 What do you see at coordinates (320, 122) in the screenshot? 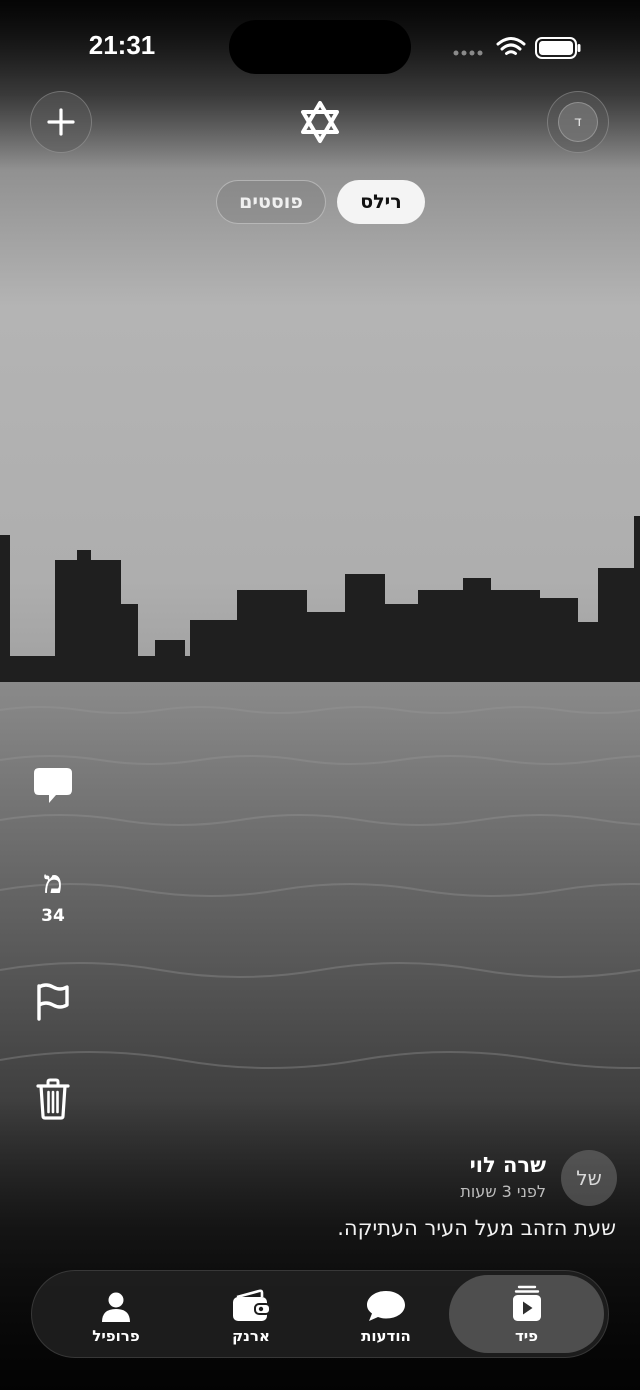
I see `star-of-david-icon` at bounding box center [320, 122].